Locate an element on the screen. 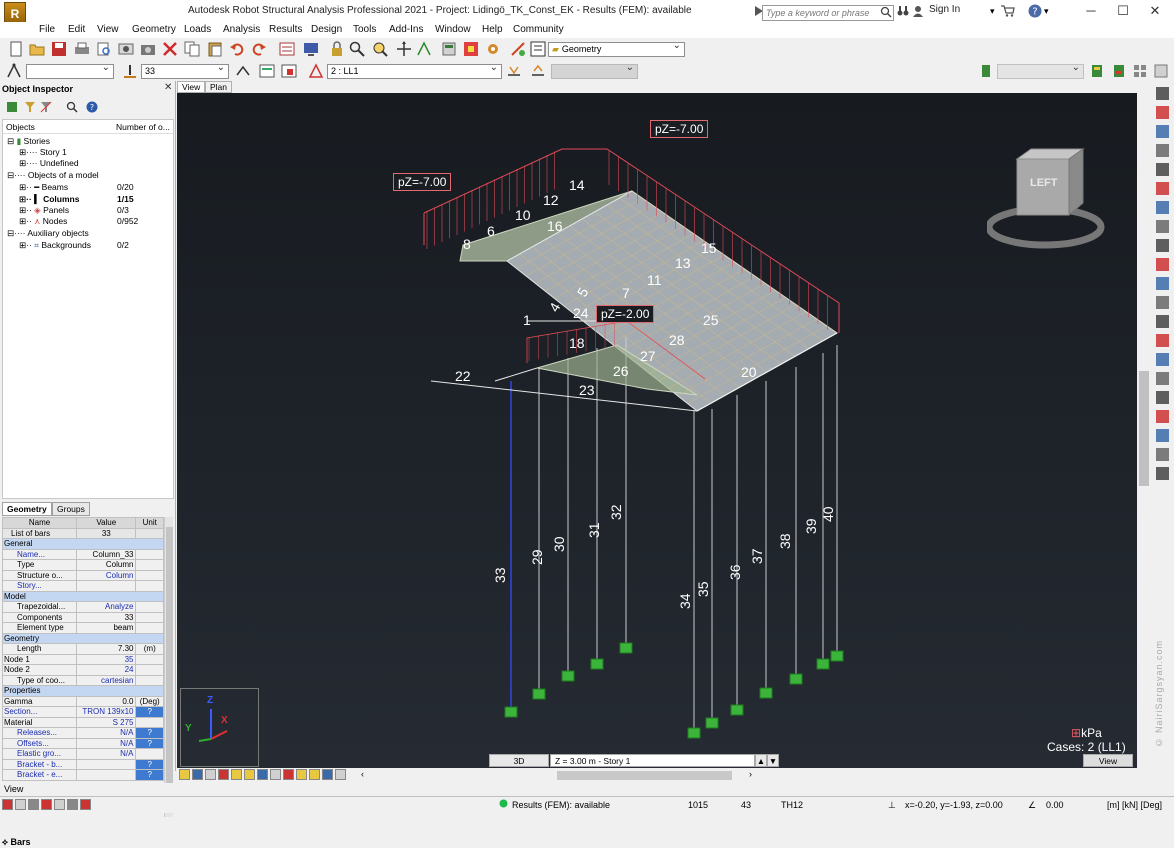 This screenshot has height=848, width=1174. minimize-button: ─ is located at coordinates (1091, 11).